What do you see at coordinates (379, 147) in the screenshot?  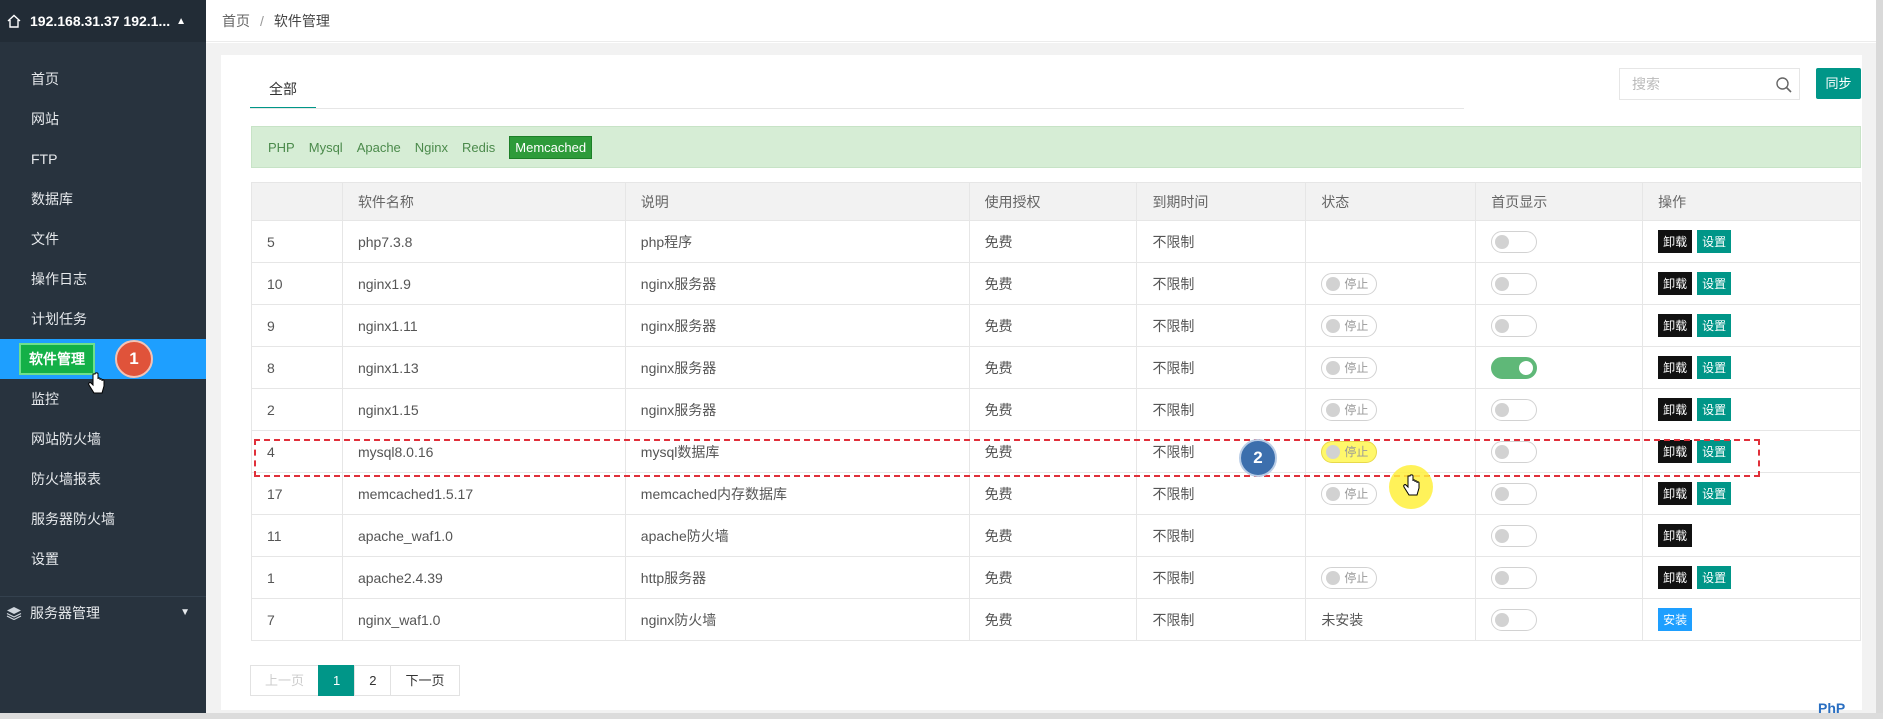 I see `filter-apache: Apache` at bounding box center [379, 147].